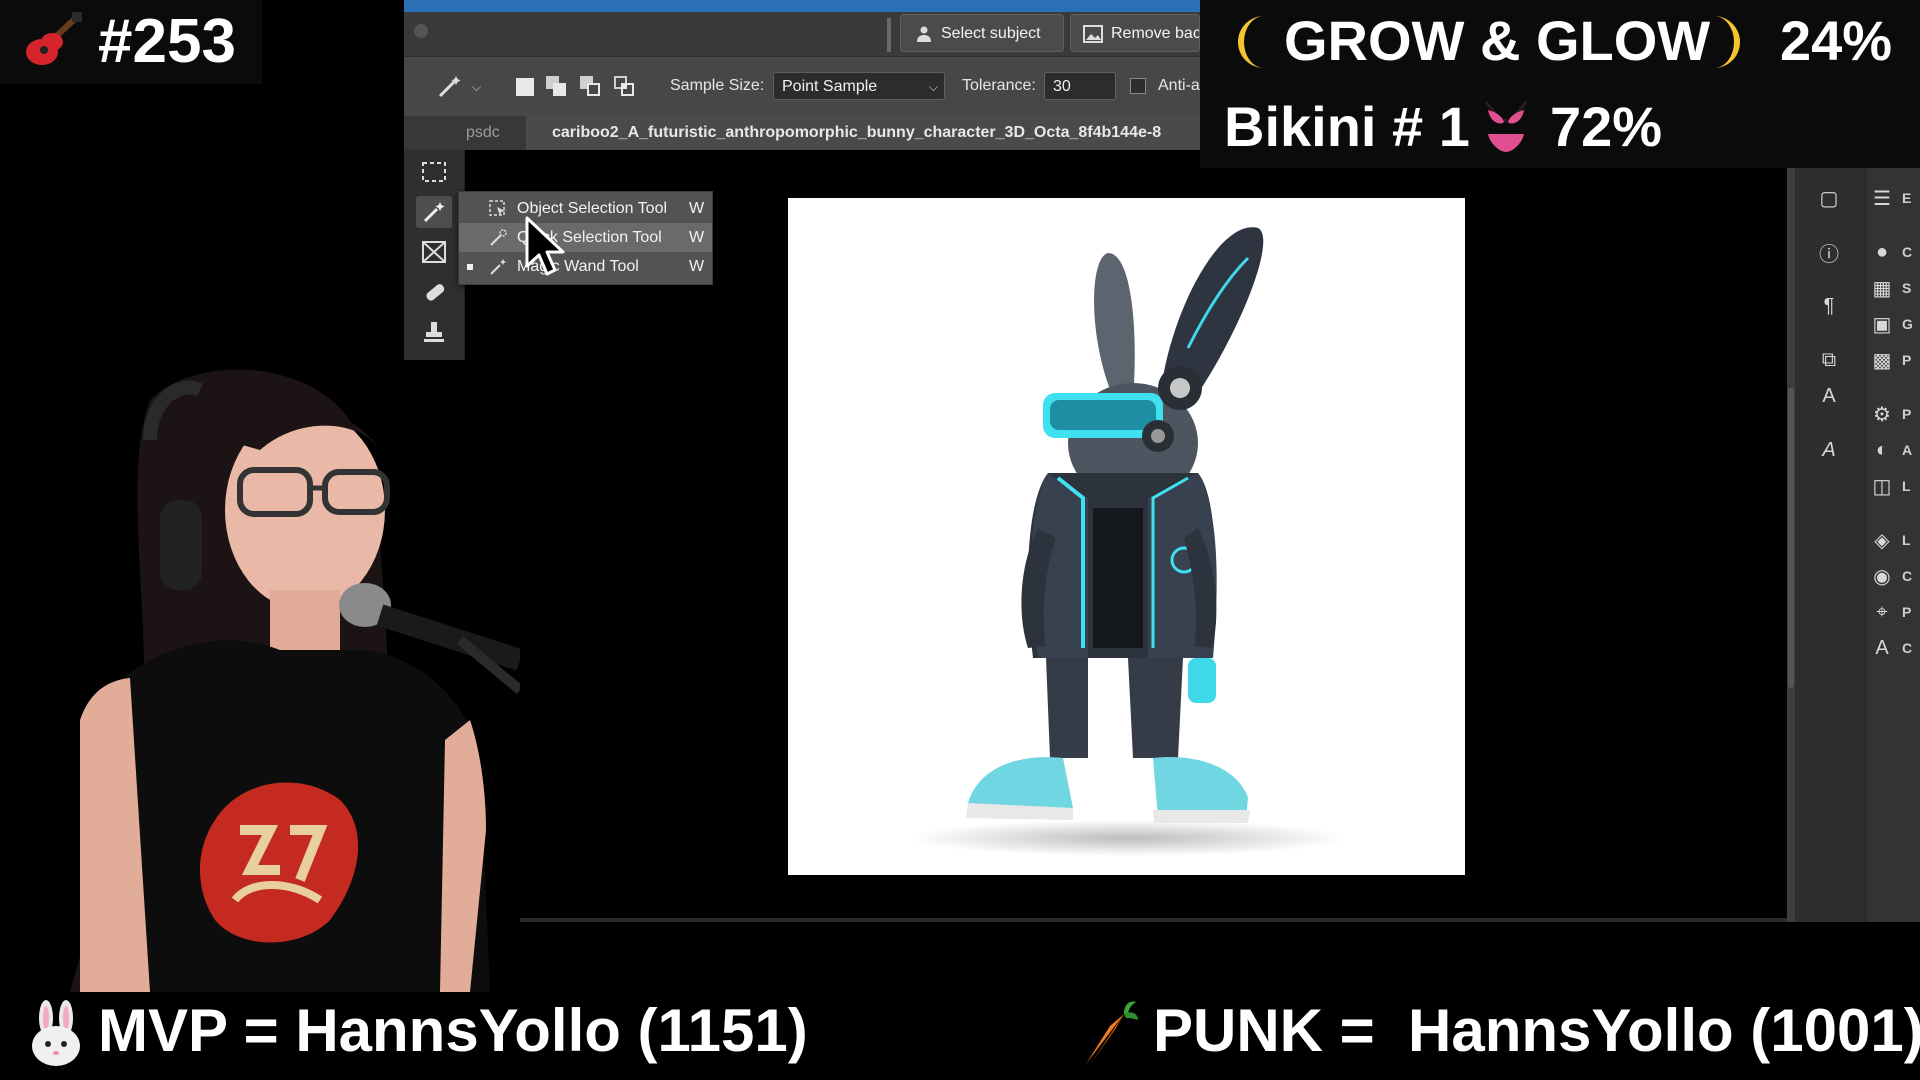  I want to click on stream-number-badge: #253, so click(131, 42).